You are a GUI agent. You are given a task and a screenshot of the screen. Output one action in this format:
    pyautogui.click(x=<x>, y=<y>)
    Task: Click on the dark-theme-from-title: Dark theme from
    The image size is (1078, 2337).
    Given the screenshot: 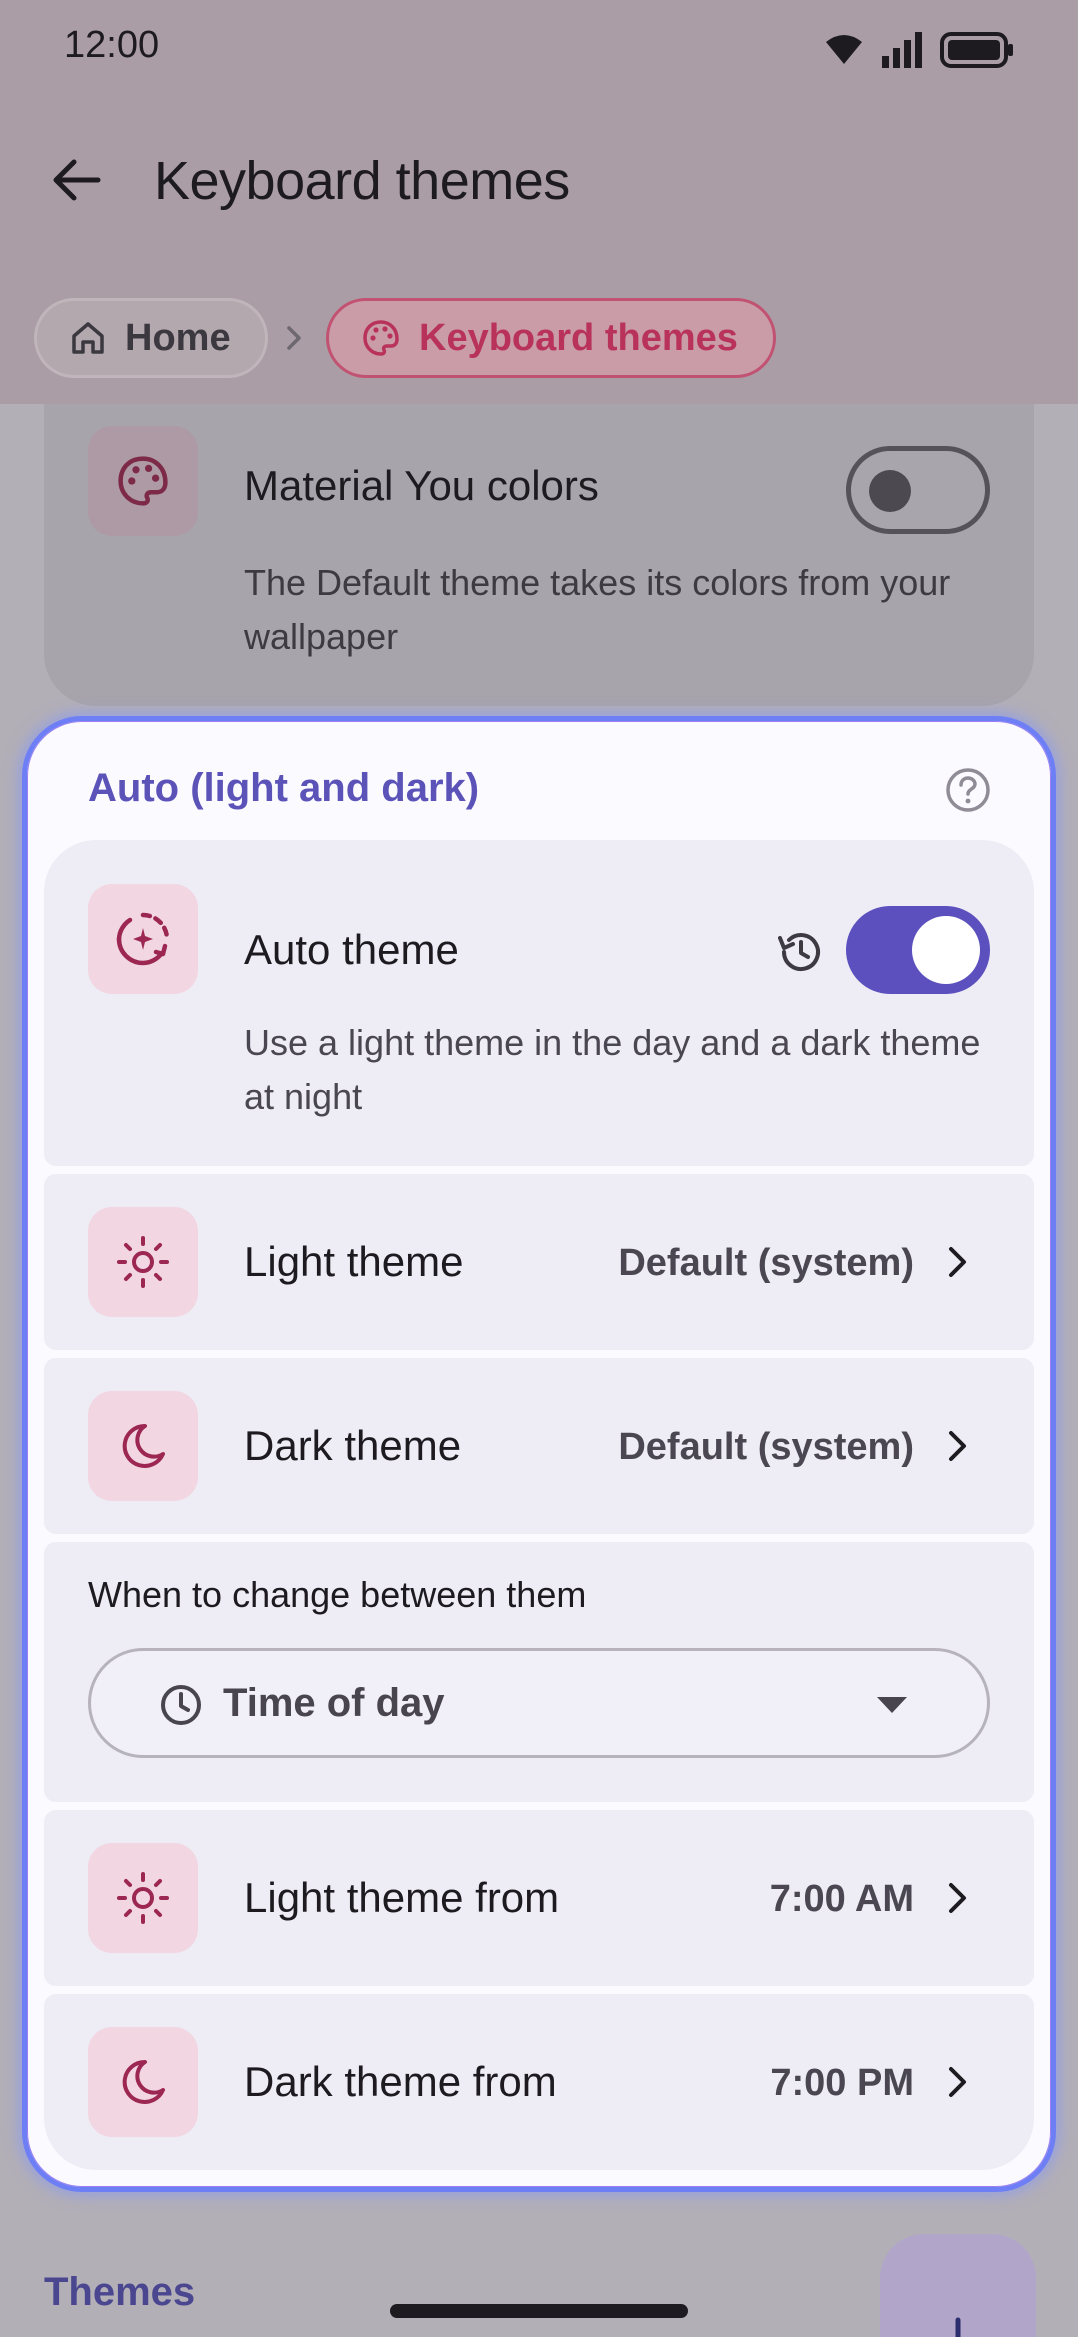 What is the action you would take?
    pyautogui.click(x=400, y=2081)
    